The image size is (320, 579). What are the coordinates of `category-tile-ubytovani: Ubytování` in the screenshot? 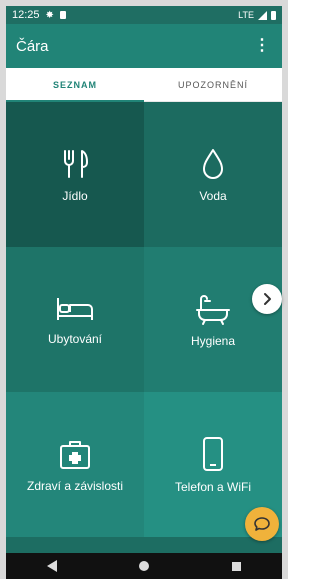 It's located at (75, 319).